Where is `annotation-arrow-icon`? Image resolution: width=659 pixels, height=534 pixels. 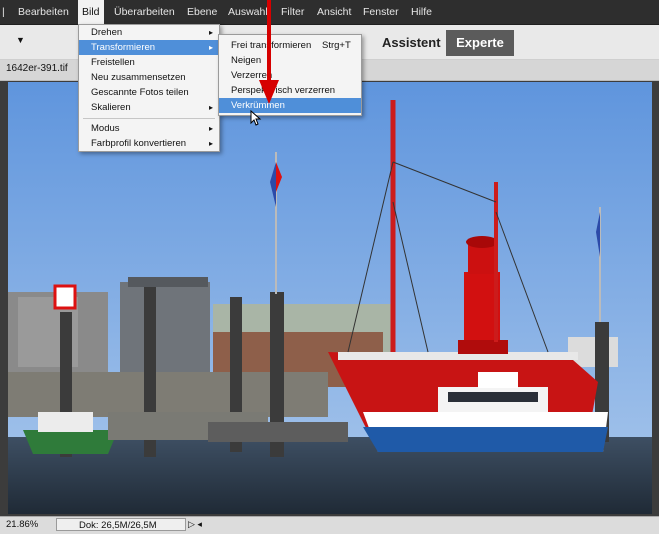 annotation-arrow-icon is located at coordinates (269, 52).